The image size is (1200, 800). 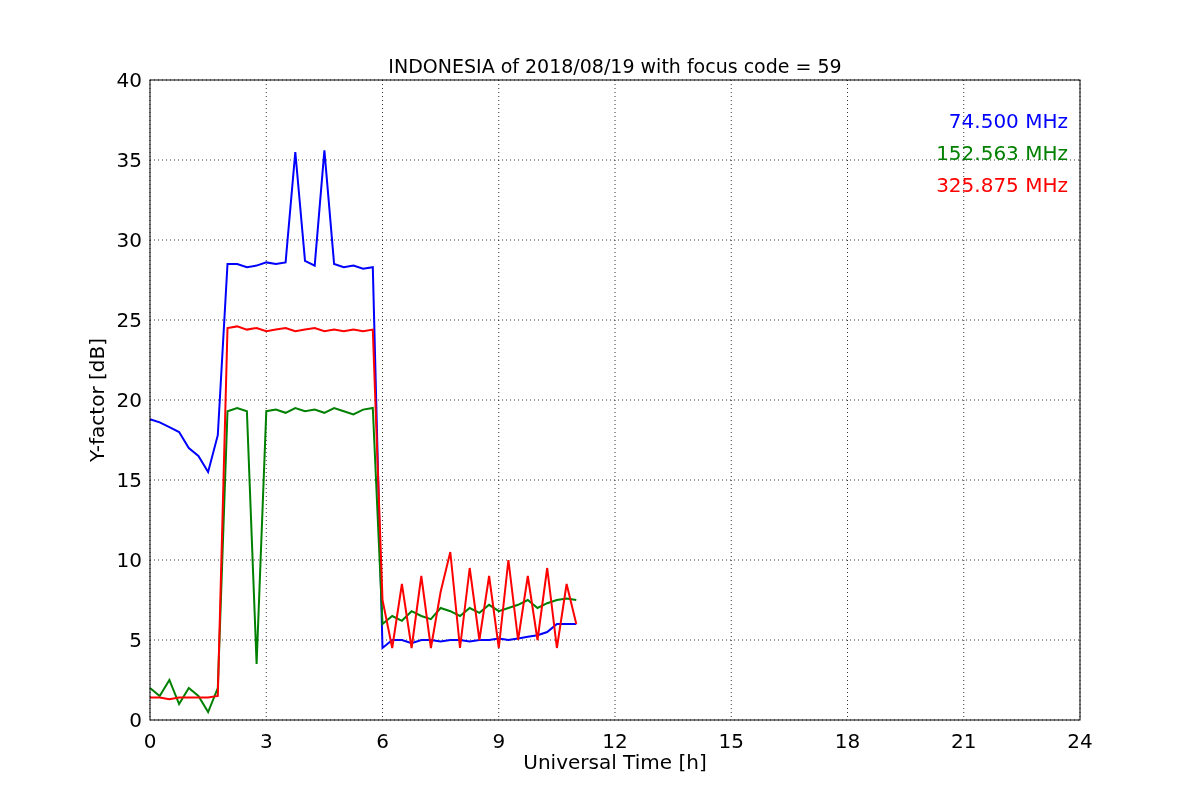 I want to click on y-axis-label: Y-factor [dB], so click(x=97, y=400).